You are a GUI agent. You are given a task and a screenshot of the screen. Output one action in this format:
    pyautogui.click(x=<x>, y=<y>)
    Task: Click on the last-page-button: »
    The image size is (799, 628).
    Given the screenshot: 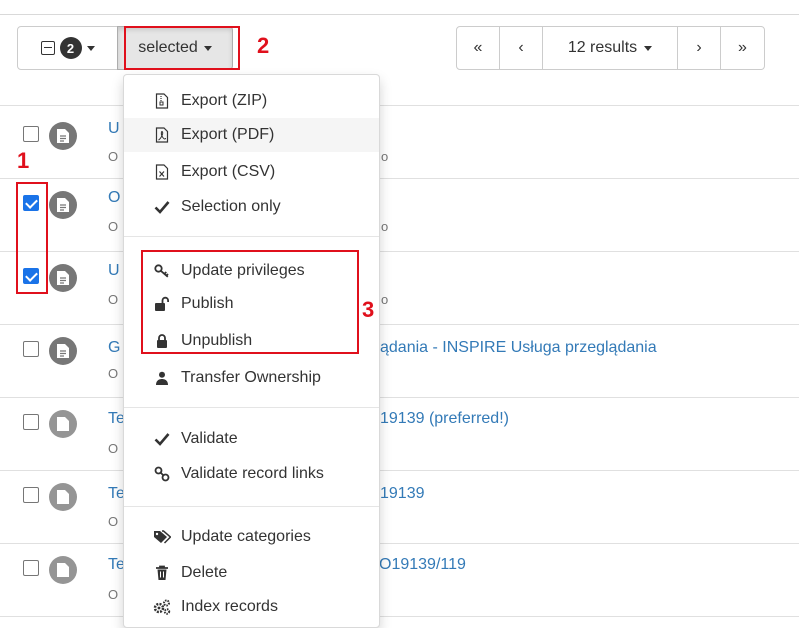 What is the action you would take?
    pyautogui.click(x=742, y=48)
    